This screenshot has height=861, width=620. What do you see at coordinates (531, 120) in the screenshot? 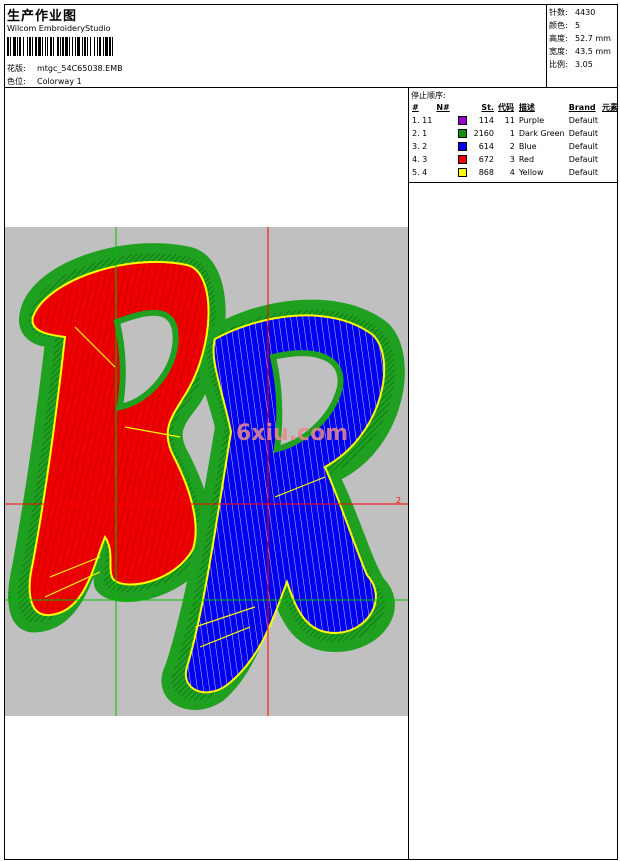
I see `row-description: Purple` at bounding box center [531, 120].